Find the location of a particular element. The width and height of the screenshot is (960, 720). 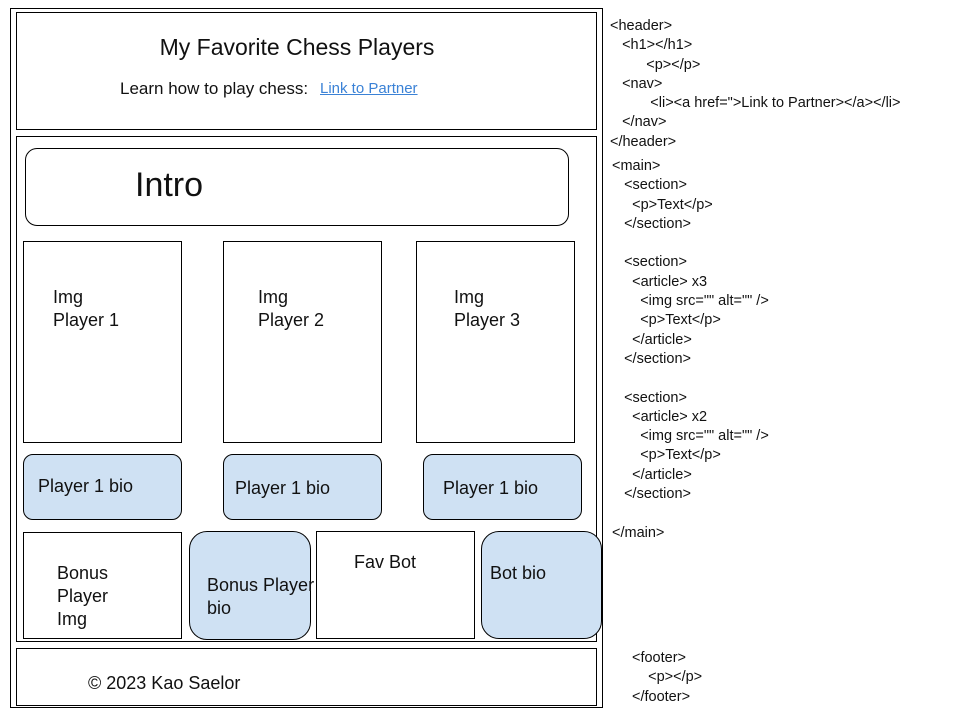

intro-label: Intro is located at coordinates (169, 185).